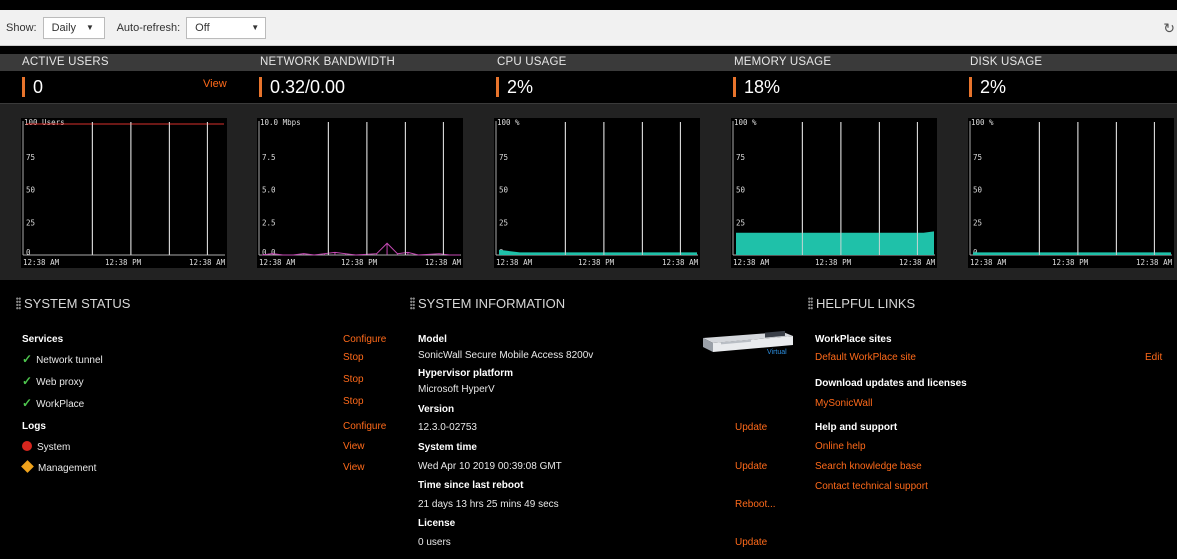 The width and height of the screenshot is (1177, 559). What do you see at coordinates (215, 84) in the screenshot?
I see `view-active-users-link: View` at bounding box center [215, 84].